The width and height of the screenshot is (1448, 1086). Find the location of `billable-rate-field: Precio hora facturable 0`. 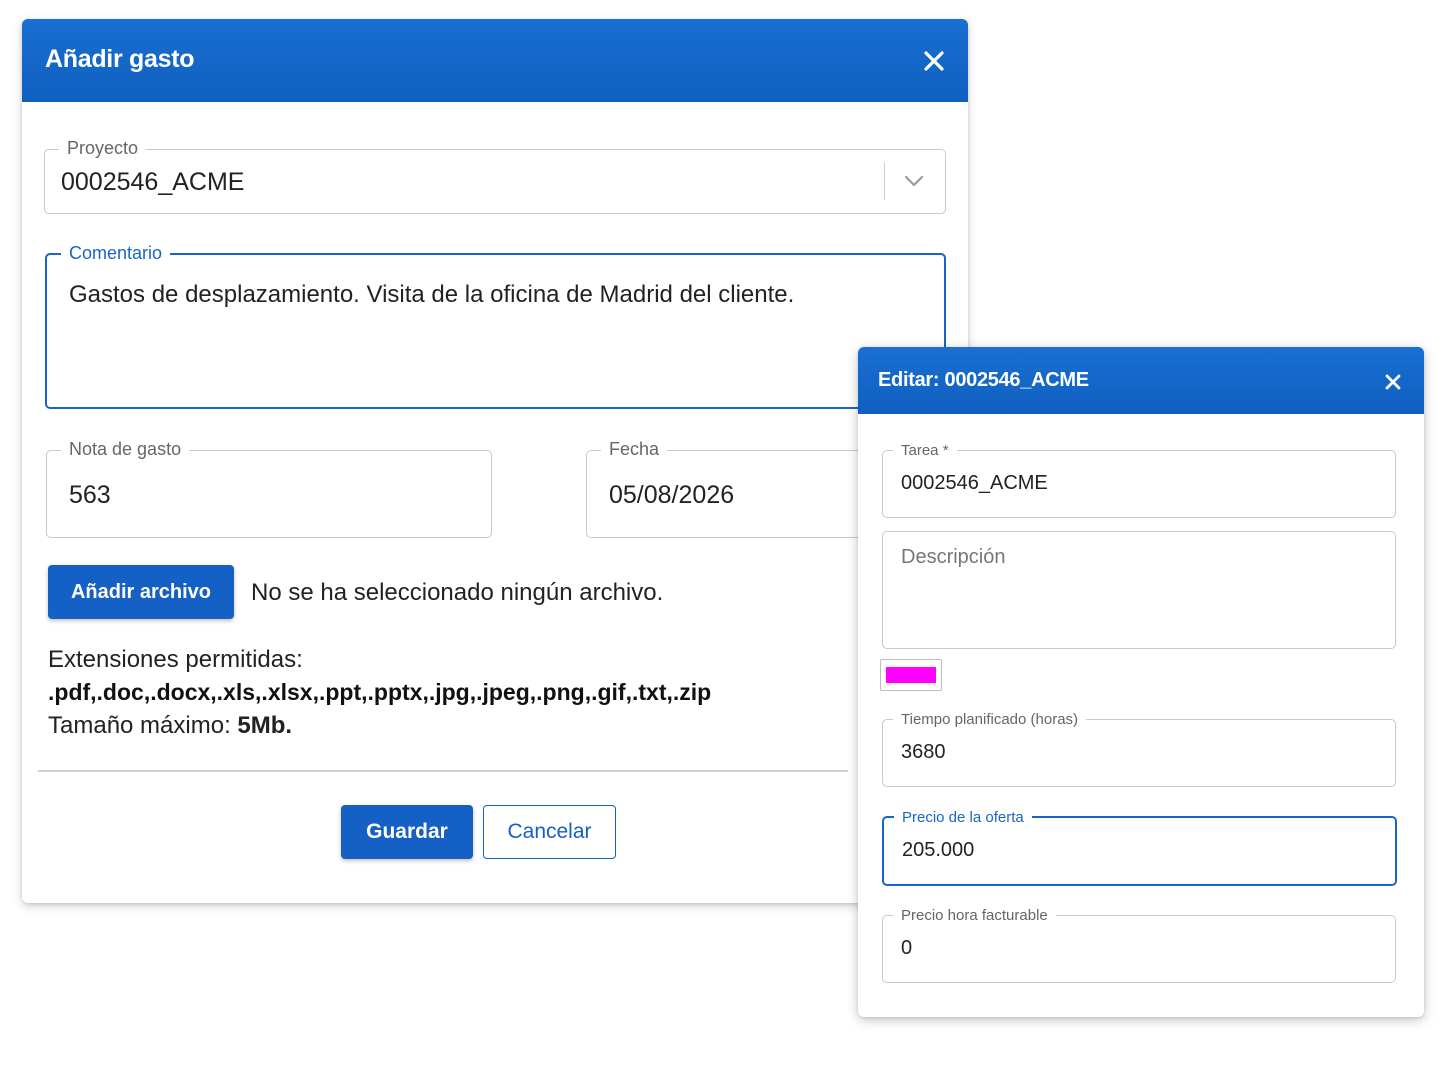

billable-rate-field: Precio hora facturable 0 is located at coordinates (1139, 944).